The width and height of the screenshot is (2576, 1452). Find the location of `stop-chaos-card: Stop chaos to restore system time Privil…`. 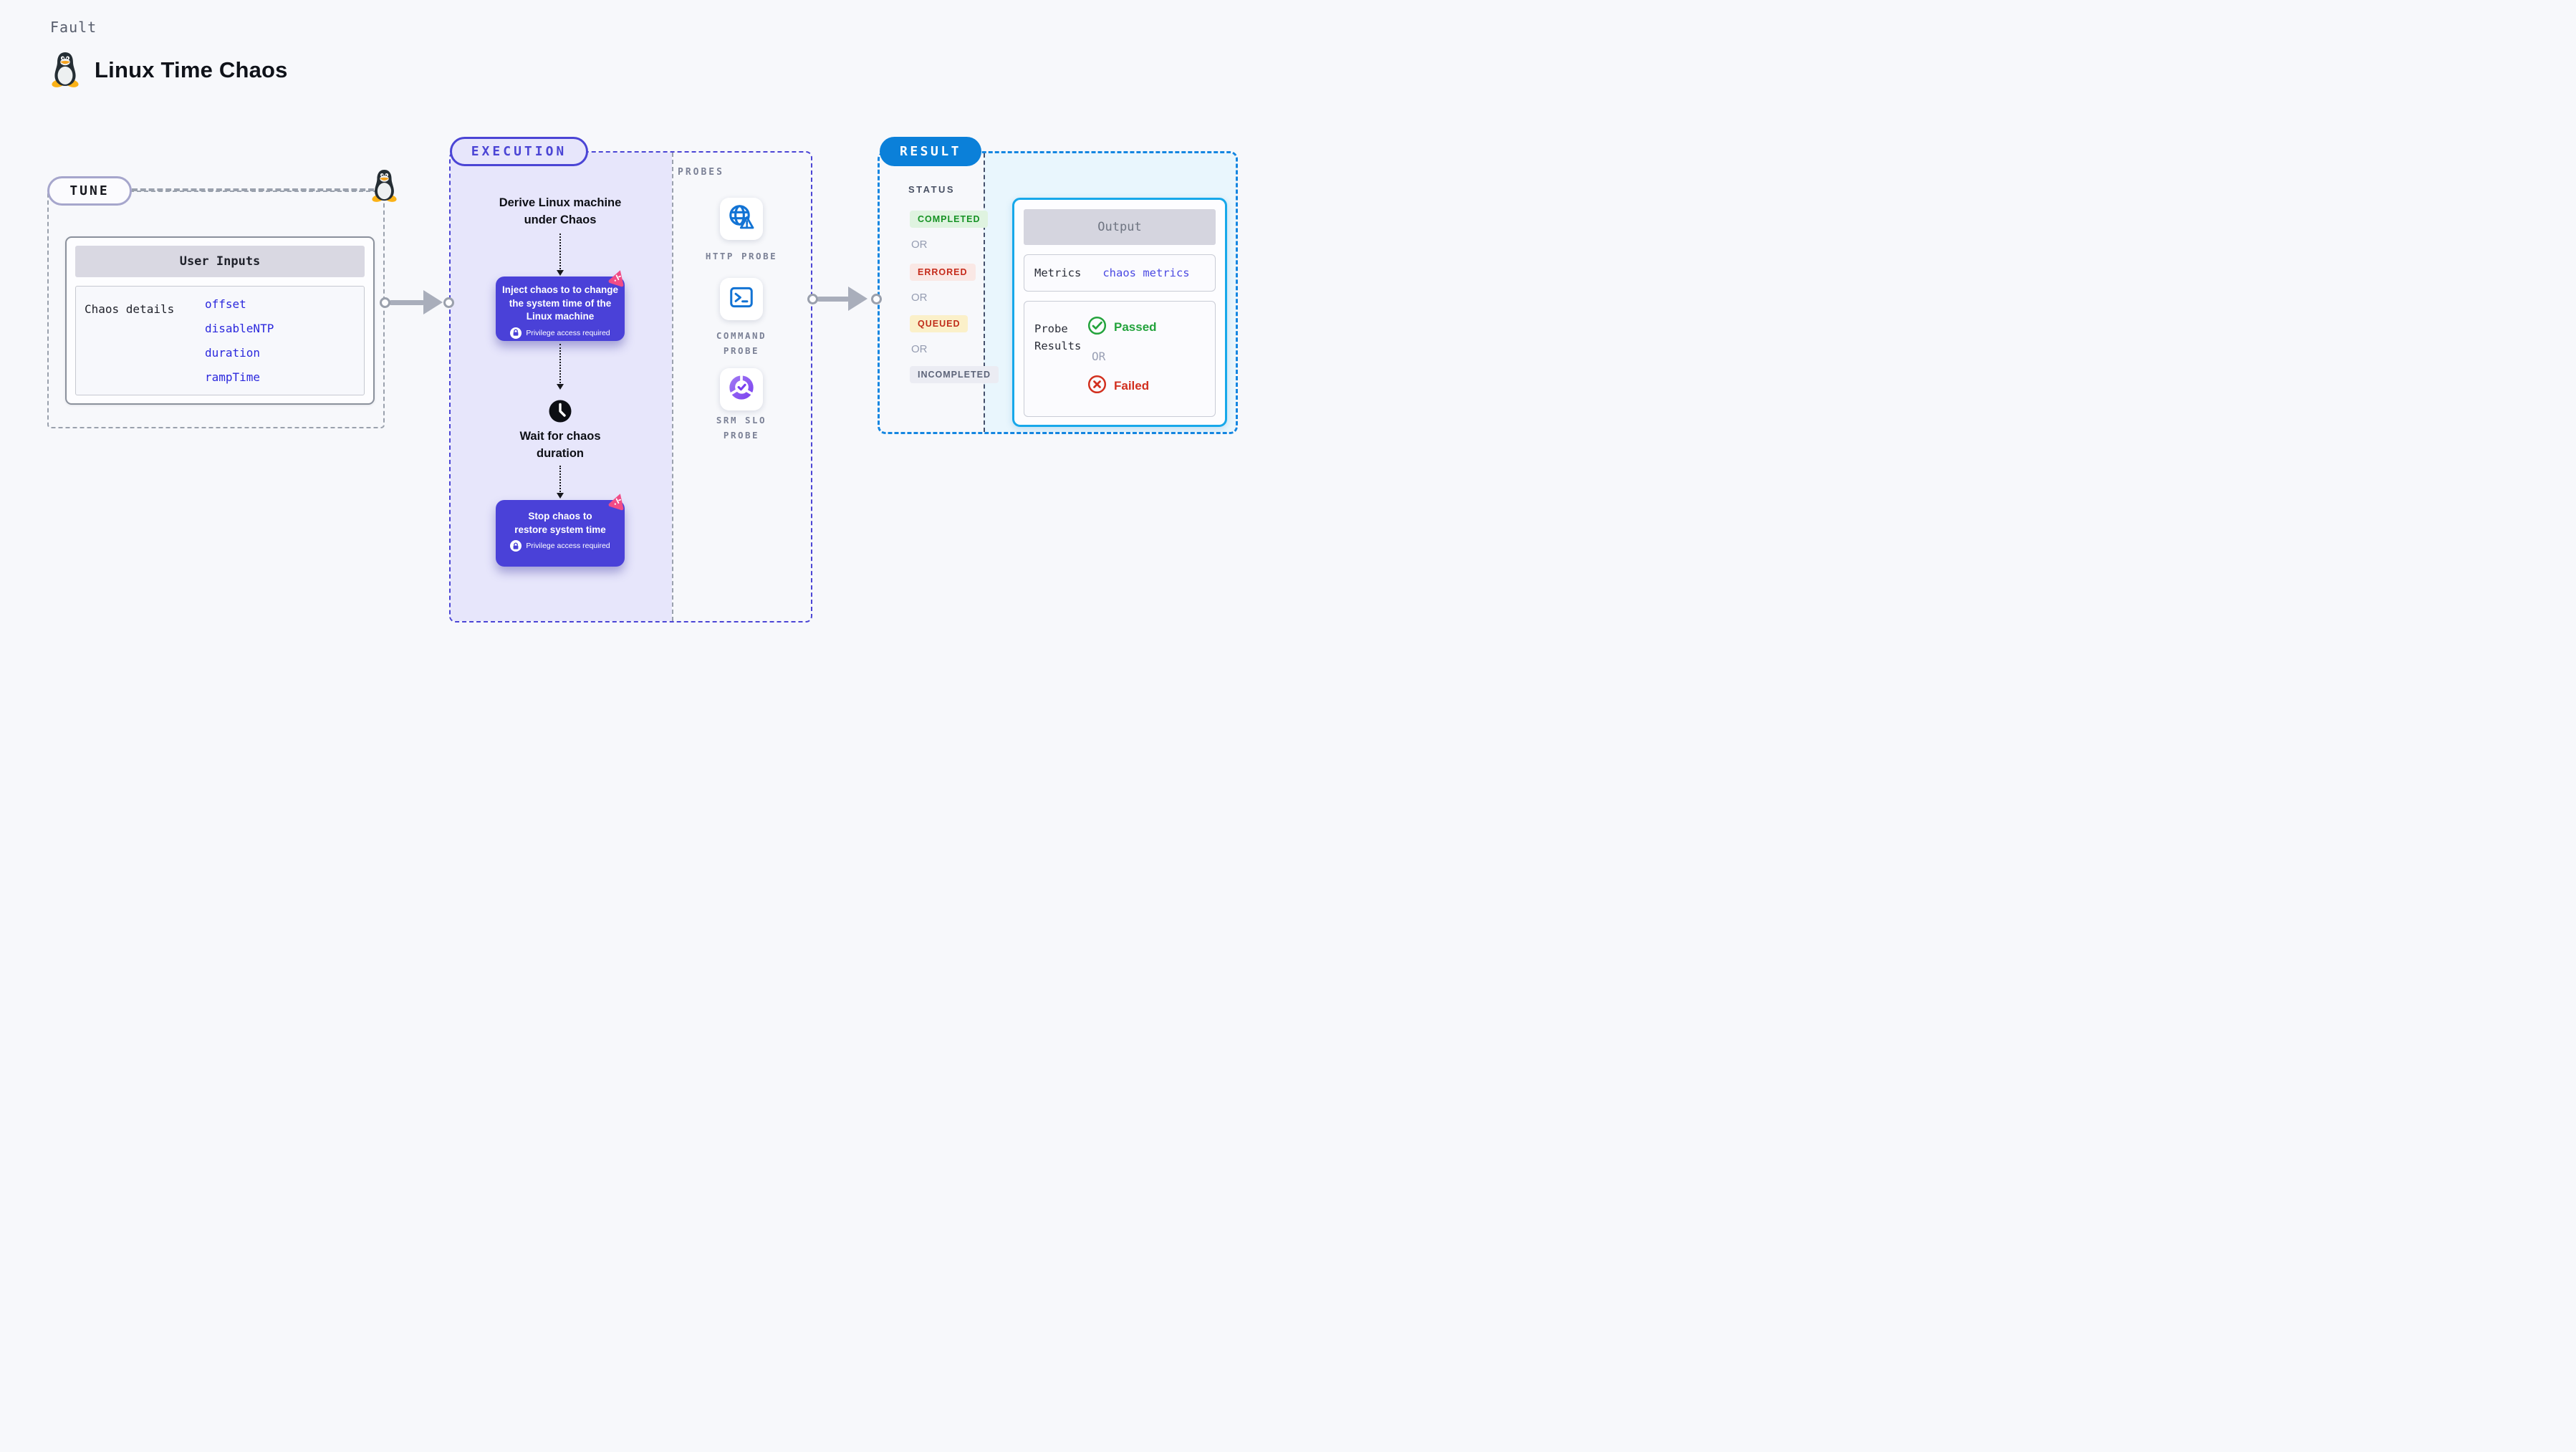

stop-chaos-card: Stop chaos to restore system time Privil… is located at coordinates (560, 533).